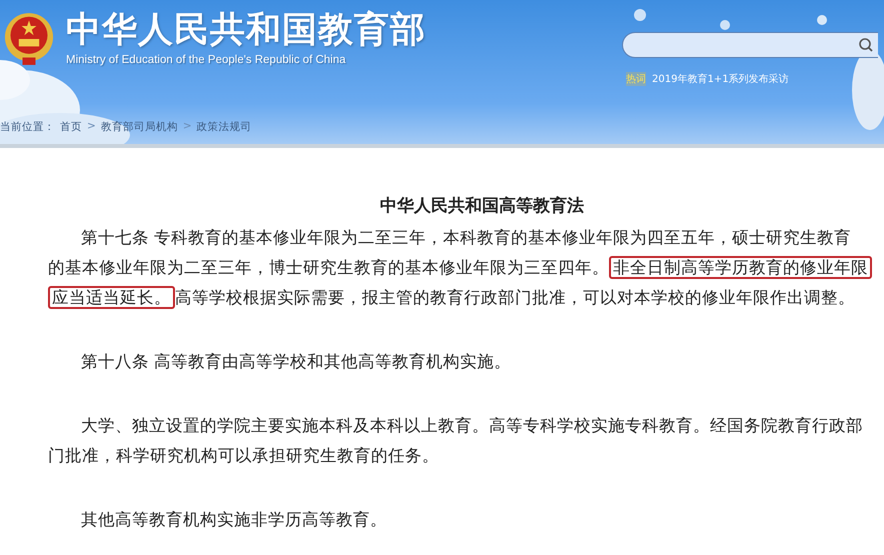  I want to click on breadcrumb-link: 政策法规司, so click(224, 127).